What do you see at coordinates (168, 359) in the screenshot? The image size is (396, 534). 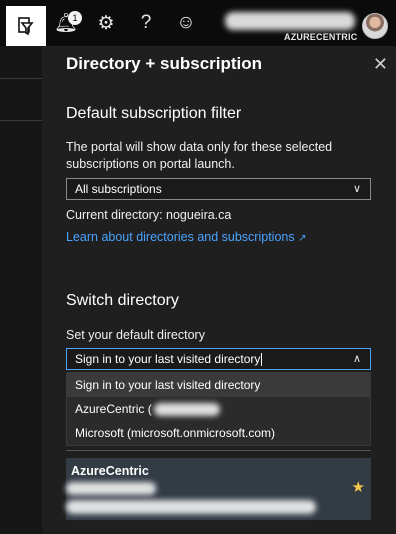 I see `default-directory-select-value: Sign in to your last visited directory` at bounding box center [168, 359].